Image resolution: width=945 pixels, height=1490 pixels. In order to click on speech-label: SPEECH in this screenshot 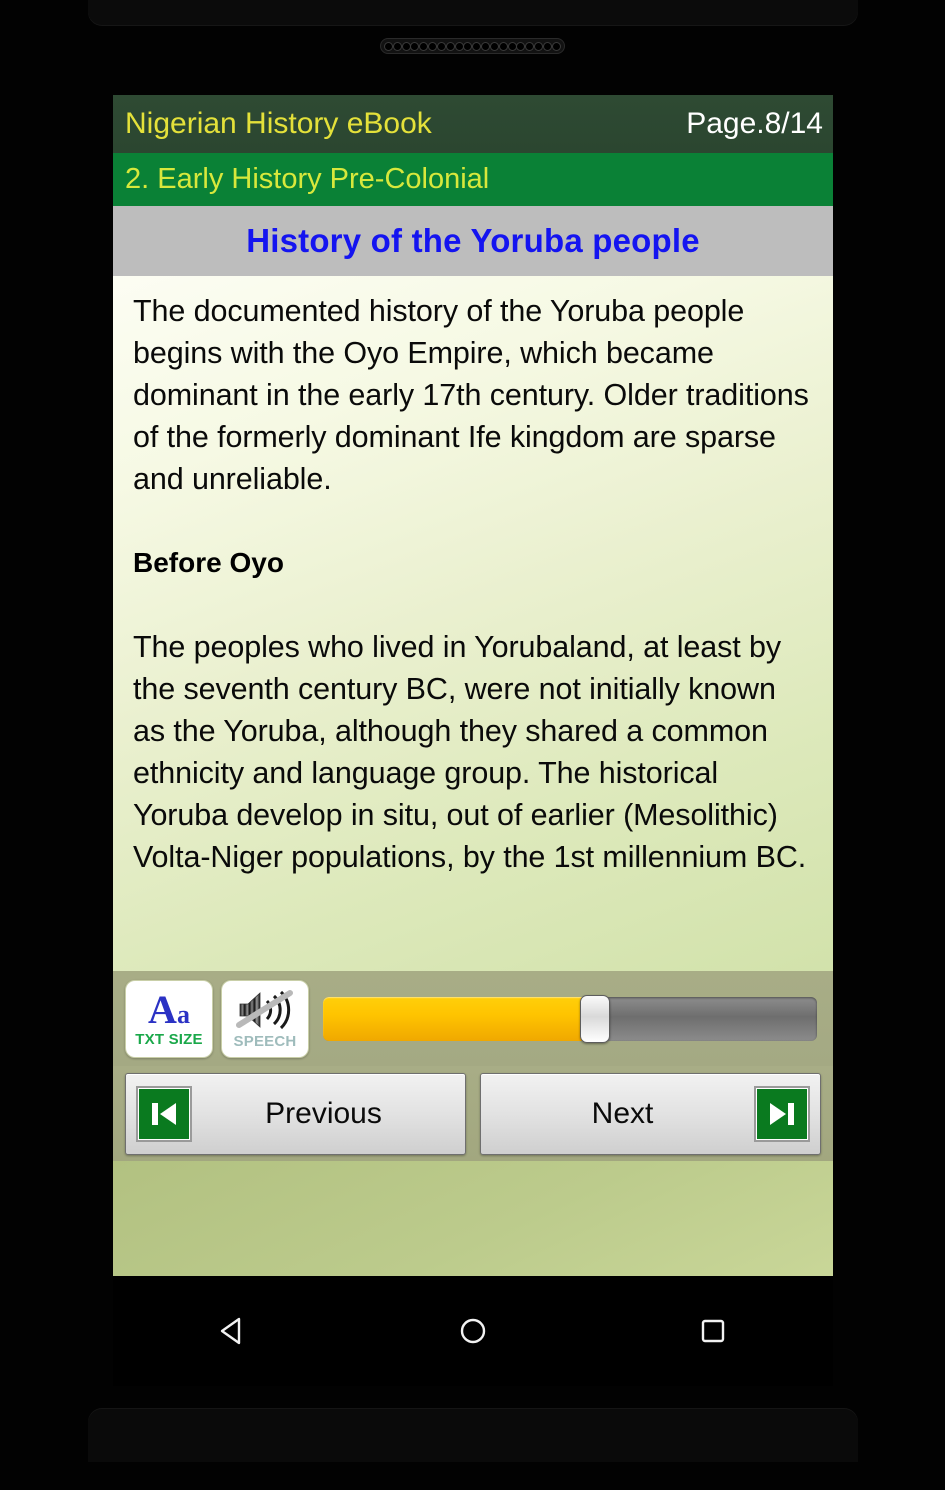, I will do `click(265, 1041)`.